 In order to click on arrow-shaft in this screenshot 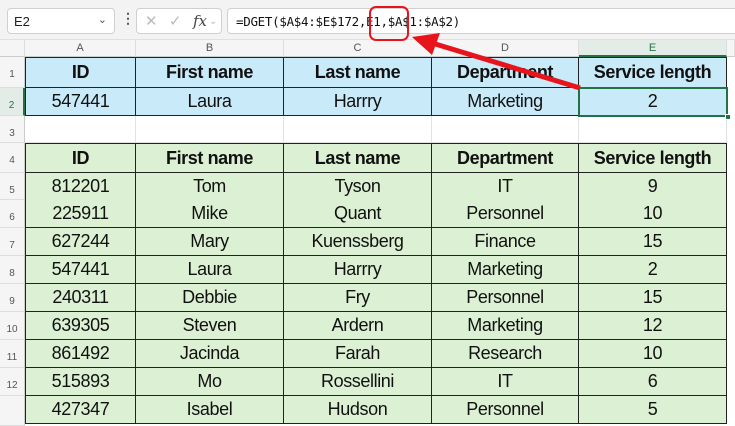, I will do `click(506, 65)`.